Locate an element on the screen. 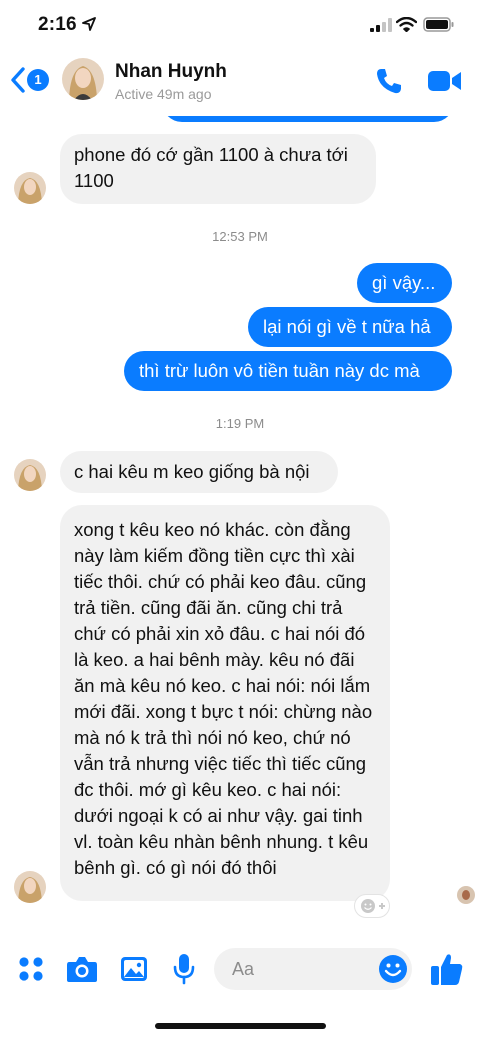  status-bar: 2:16 is located at coordinates (240, 24).